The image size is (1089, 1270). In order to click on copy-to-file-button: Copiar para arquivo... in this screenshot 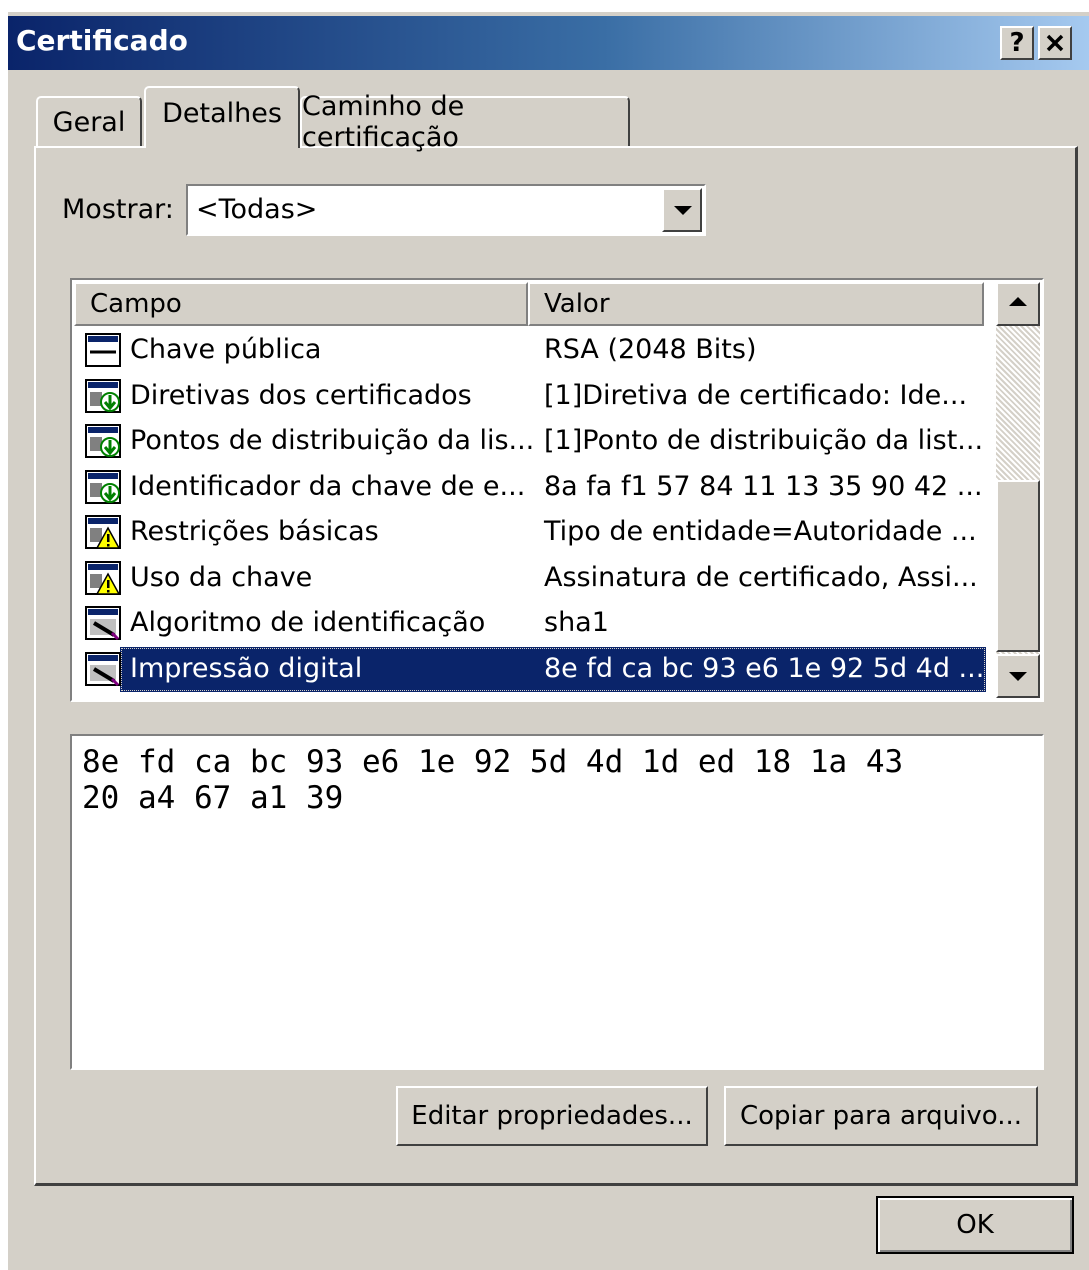, I will do `click(881, 1116)`.